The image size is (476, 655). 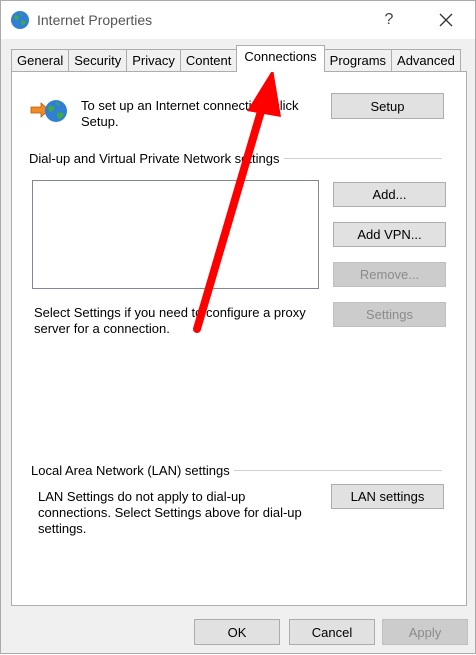 I want to click on tab-connections: Connections, so click(x=280, y=58).